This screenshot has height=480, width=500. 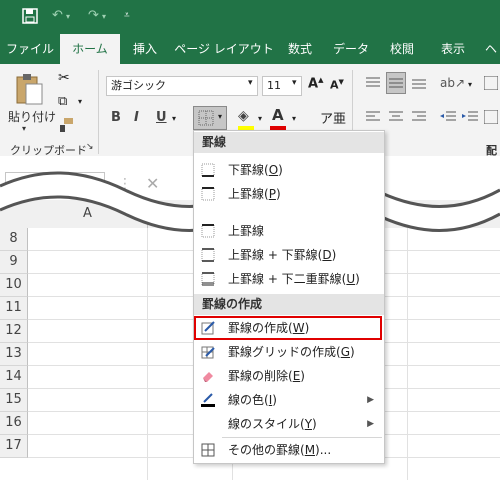 I want to click on align-left-icon, so click(x=373, y=117).